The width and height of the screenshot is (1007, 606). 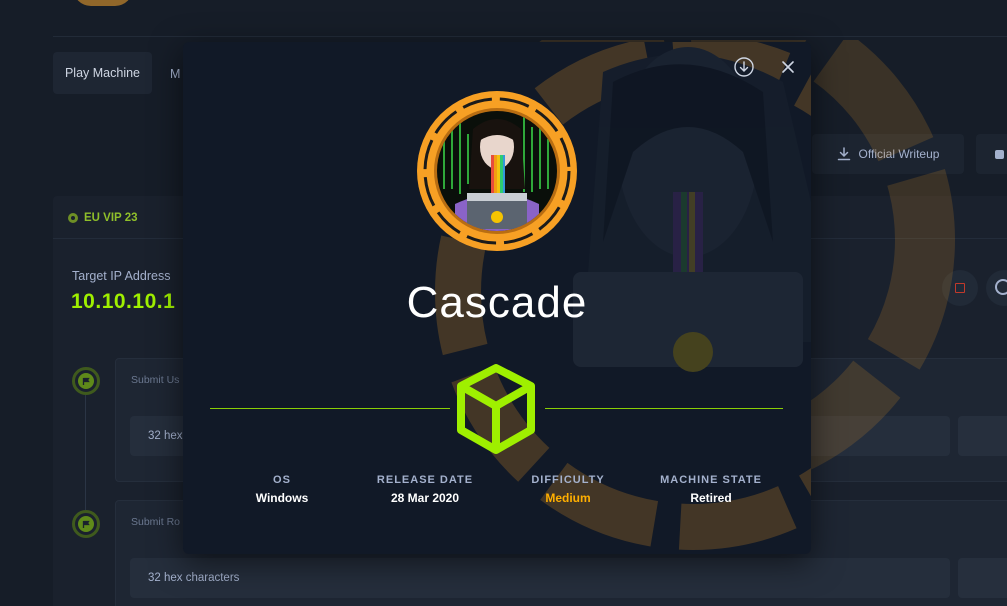 I want to click on stat-os-value: Windows, so click(x=282, y=498).